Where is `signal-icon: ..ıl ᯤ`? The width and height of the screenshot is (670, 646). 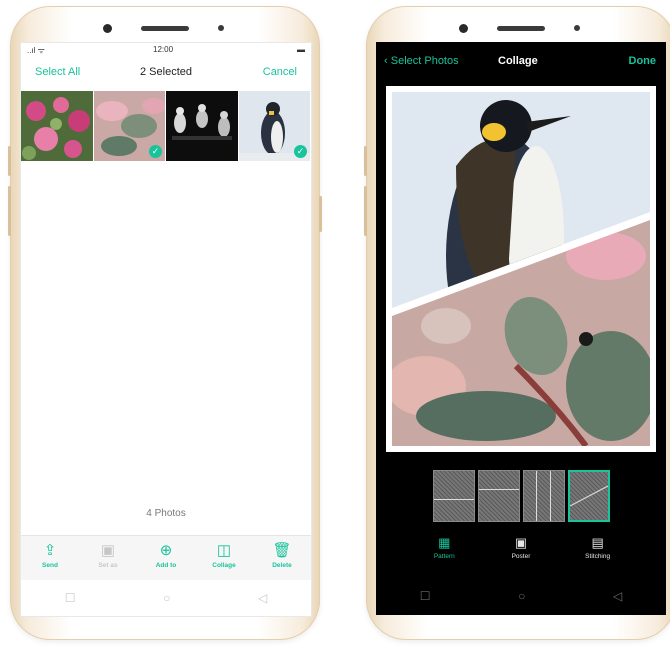
signal-icon: ..ıl ᯤ is located at coordinates (36, 50).